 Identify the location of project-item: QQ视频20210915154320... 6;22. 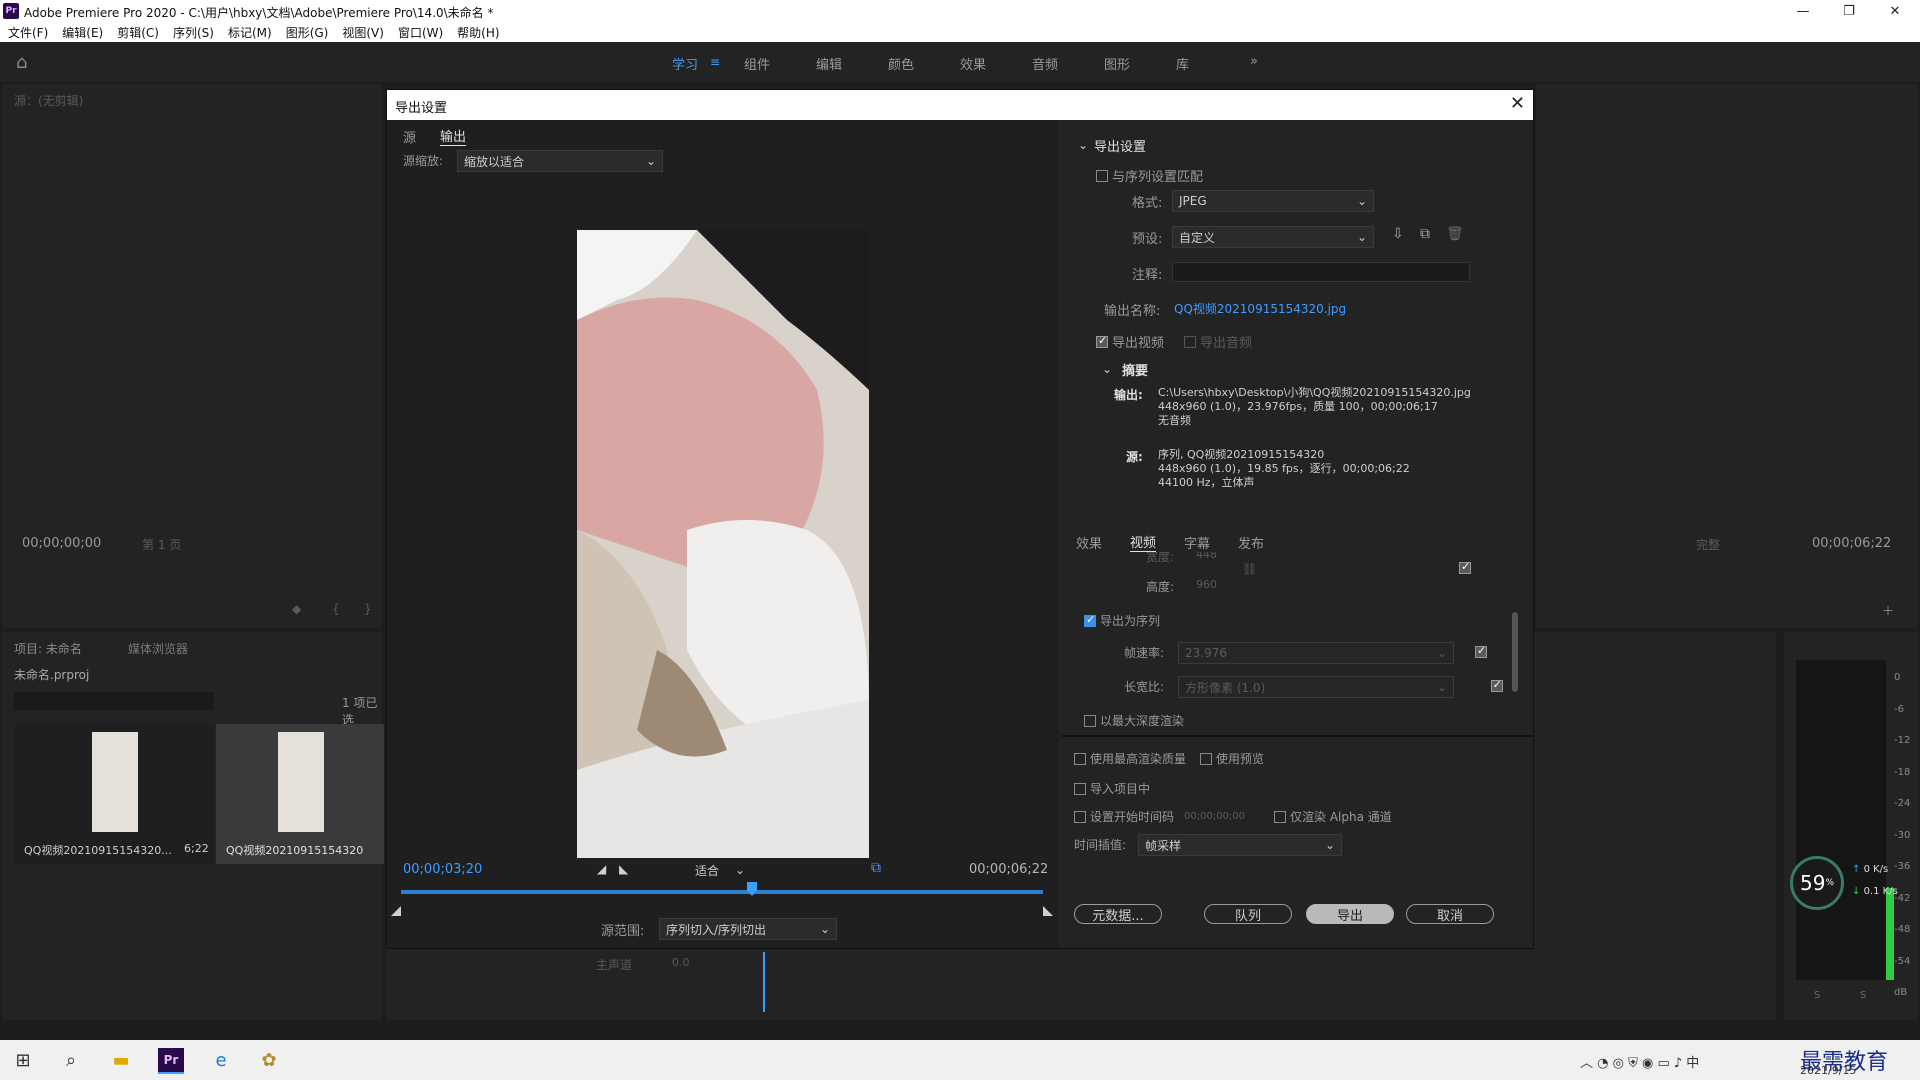
(114, 794).